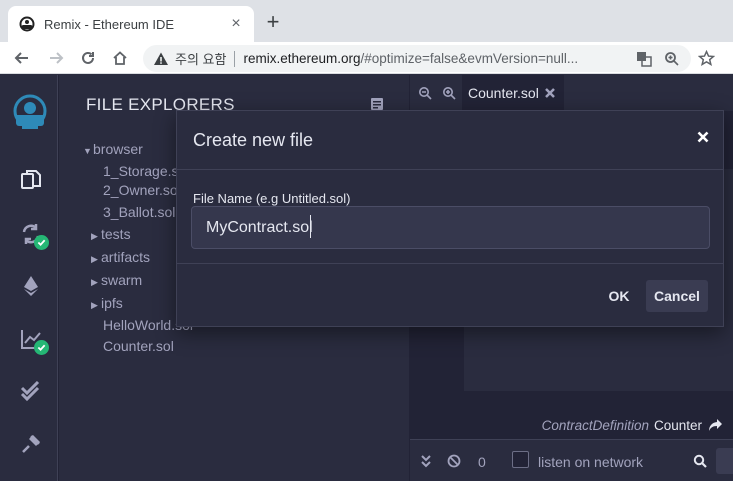  Describe the element at coordinates (302, 58) in the screenshot. I see `url-host: remix.ethereum.org` at that location.